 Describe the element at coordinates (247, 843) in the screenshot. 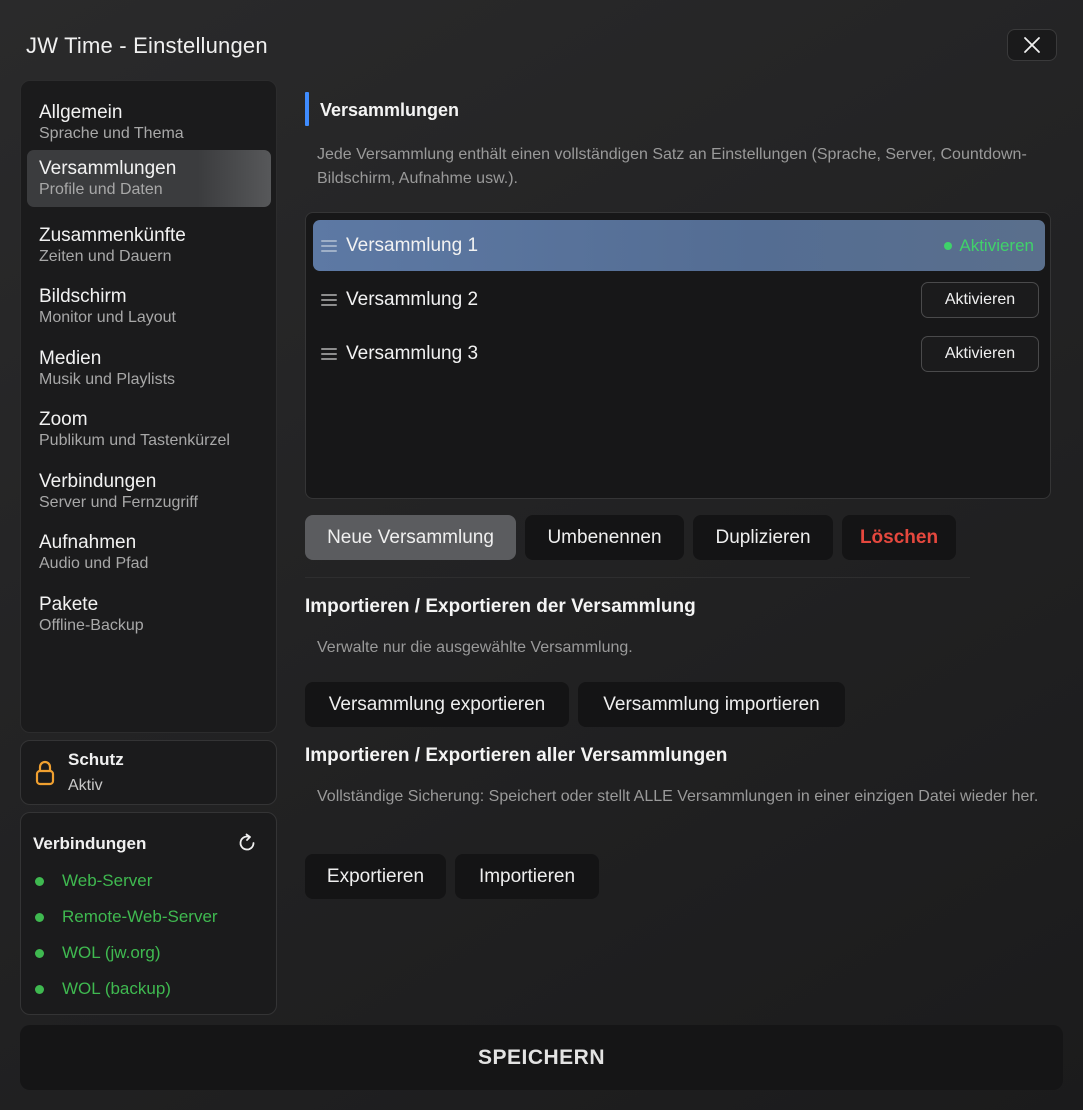

I see `refresh-icon` at that location.